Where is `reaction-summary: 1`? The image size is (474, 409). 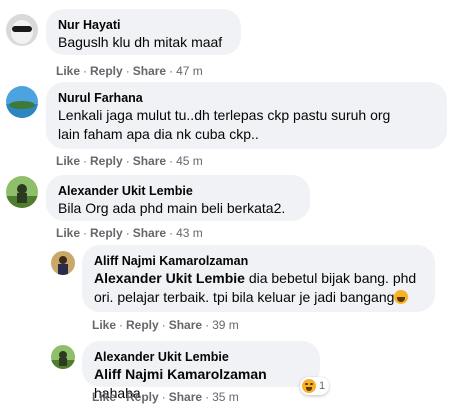
reaction-summary: 1 is located at coordinates (315, 386).